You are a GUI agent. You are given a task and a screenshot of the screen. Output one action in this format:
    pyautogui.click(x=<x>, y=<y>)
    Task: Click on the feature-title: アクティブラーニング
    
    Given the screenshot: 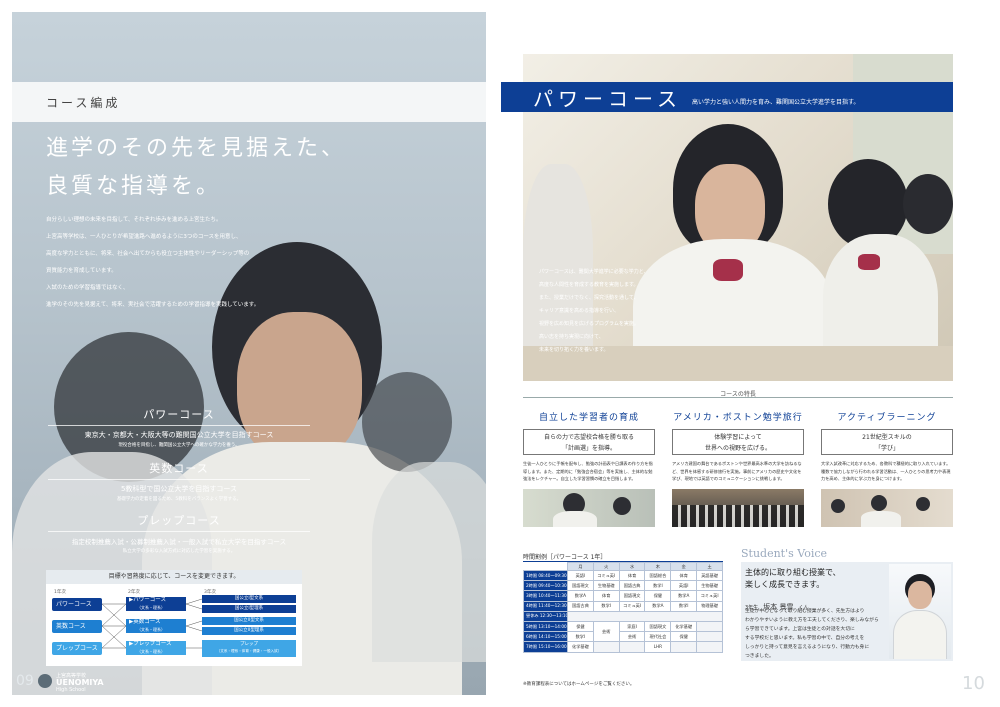 What is the action you would take?
    pyautogui.click(x=887, y=418)
    